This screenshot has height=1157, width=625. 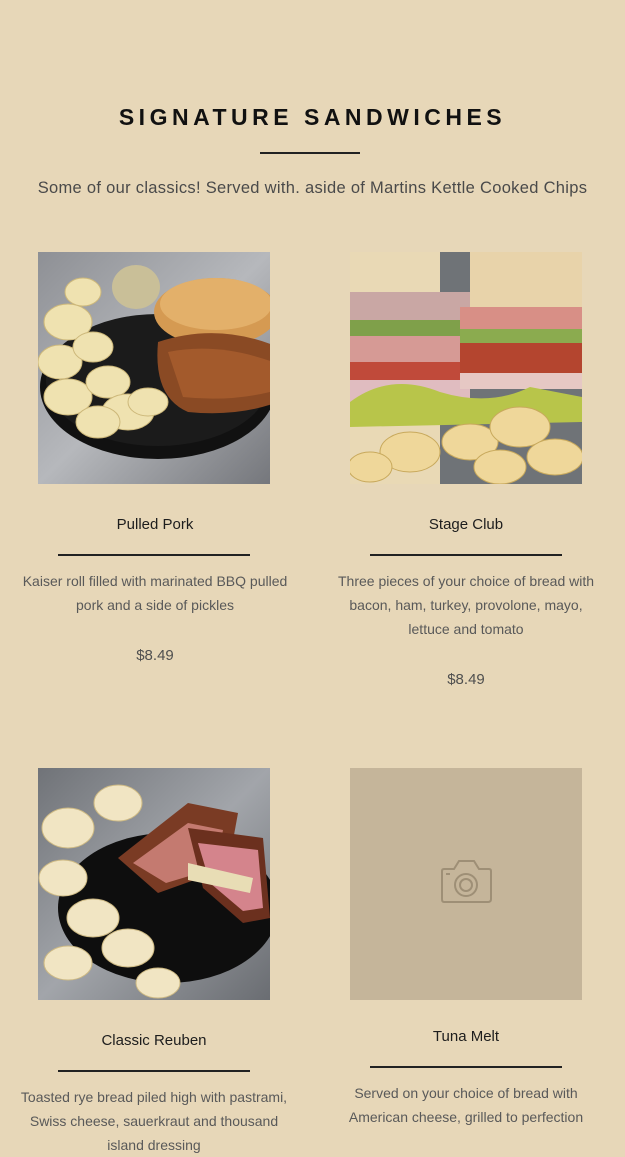 What do you see at coordinates (154, 1040) in the screenshot?
I see `item-name: Classic Reuben` at bounding box center [154, 1040].